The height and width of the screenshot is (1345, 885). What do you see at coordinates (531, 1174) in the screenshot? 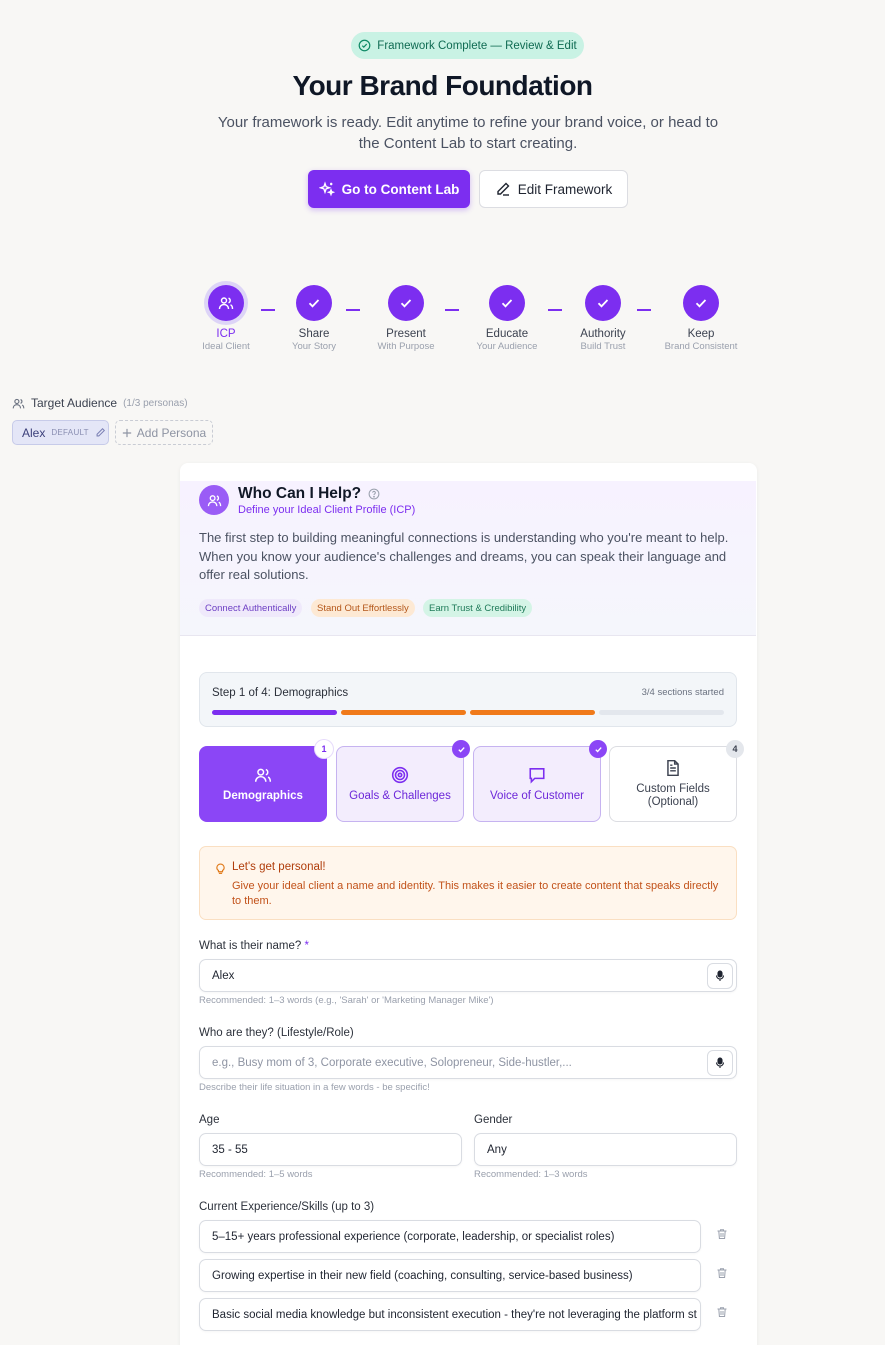
I see `gender-hint: Recommended: 1–3 words` at bounding box center [531, 1174].